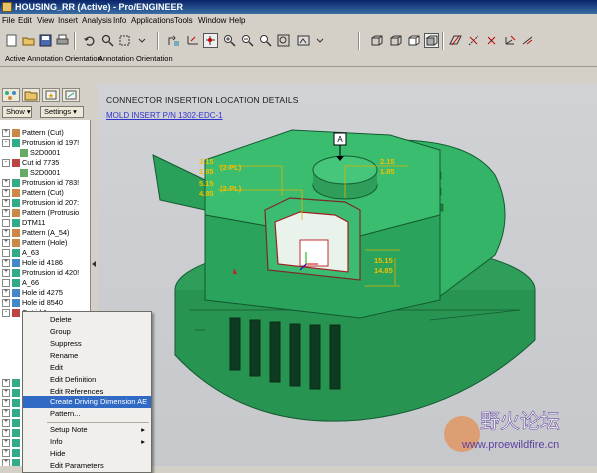  Describe the element at coordinates (32, 263) in the screenshot. I see `tree-item: + Hole id 4186` at that location.